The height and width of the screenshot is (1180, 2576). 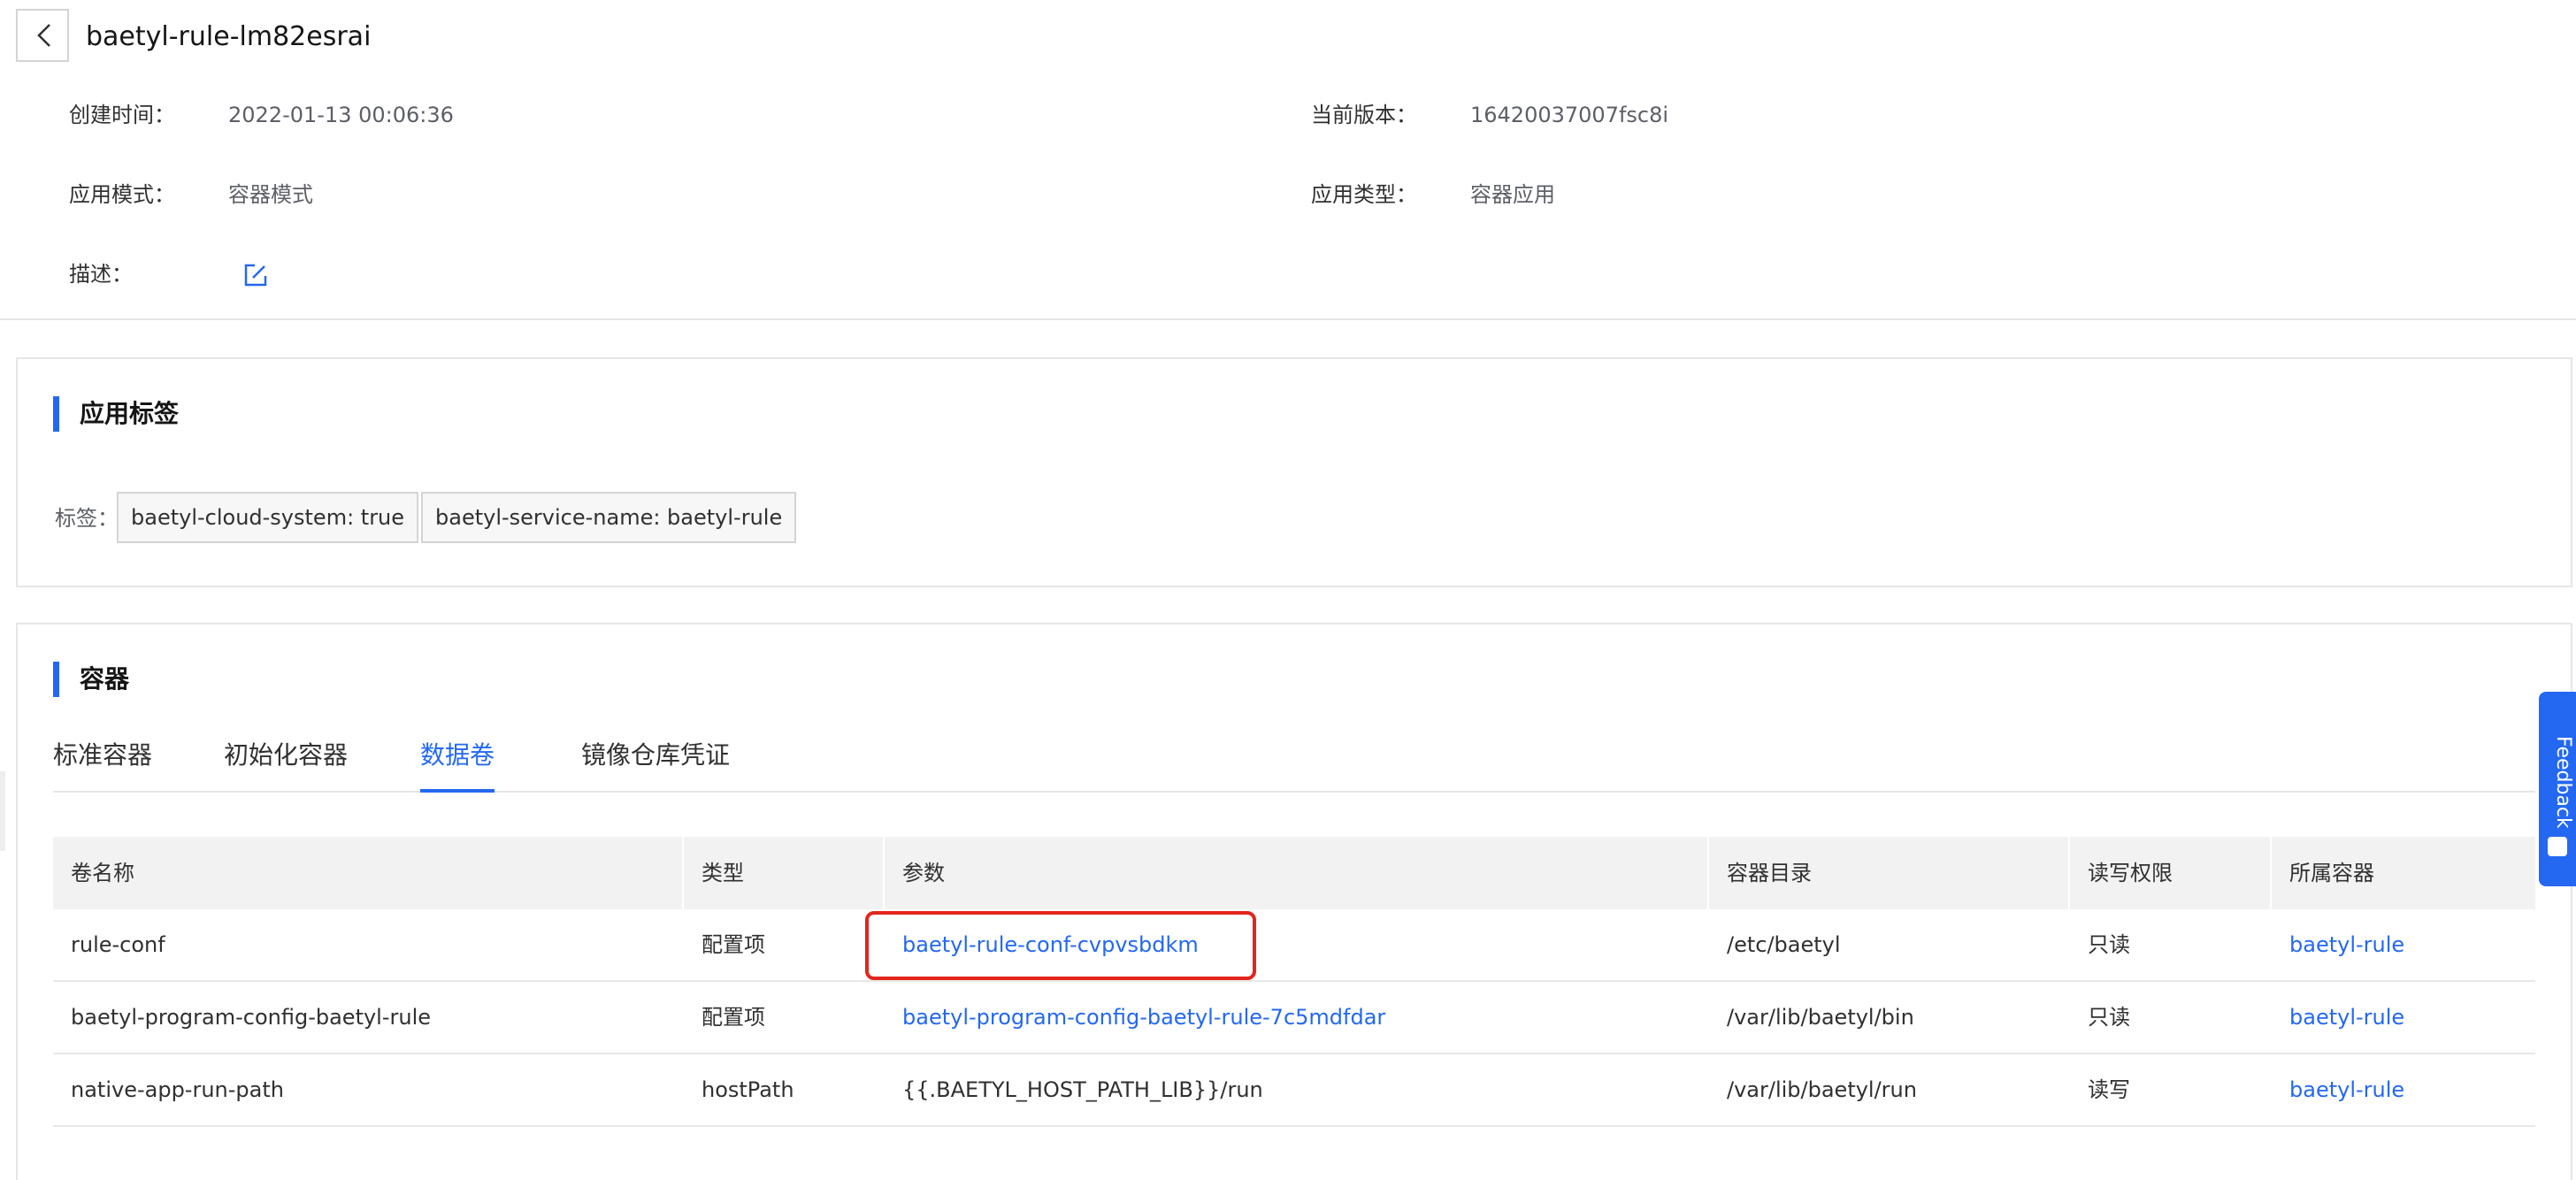 What do you see at coordinates (270, 195) in the screenshot?
I see `app-mode-value: 容器模式` at bounding box center [270, 195].